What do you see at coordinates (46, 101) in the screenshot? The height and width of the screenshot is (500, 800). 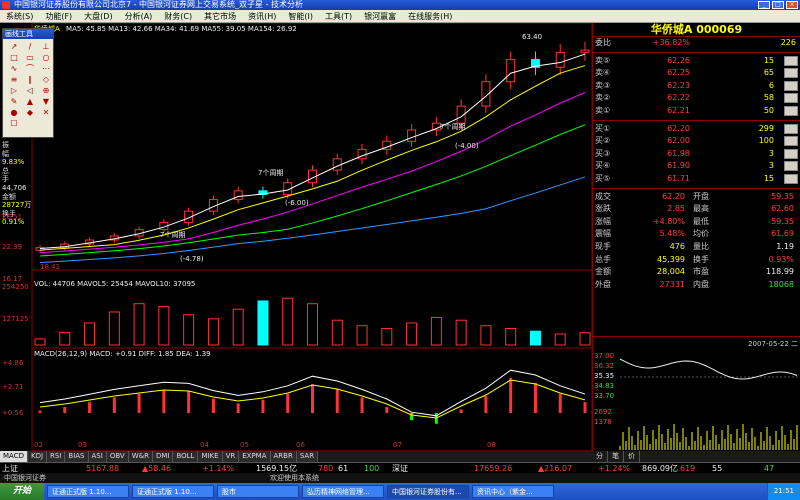 I see `draw-tool-icon: ▼` at bounding box center [46, 101].